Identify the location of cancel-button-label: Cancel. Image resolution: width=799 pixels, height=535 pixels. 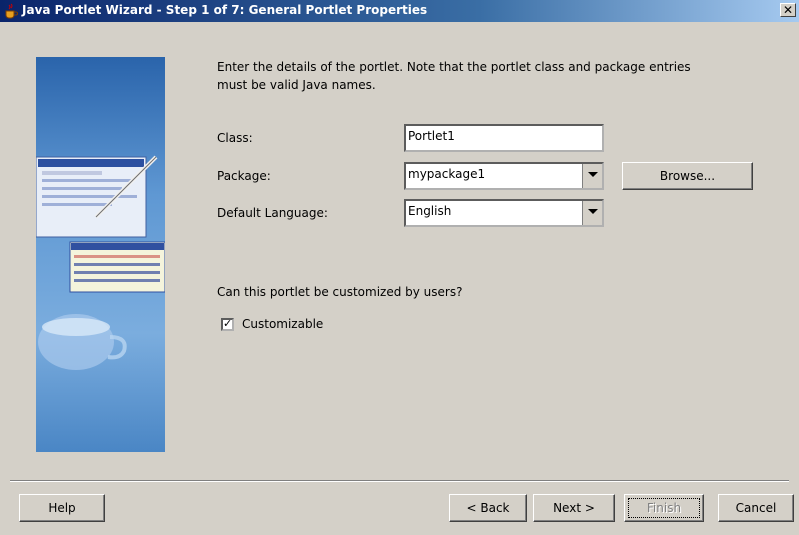
(756, 508).